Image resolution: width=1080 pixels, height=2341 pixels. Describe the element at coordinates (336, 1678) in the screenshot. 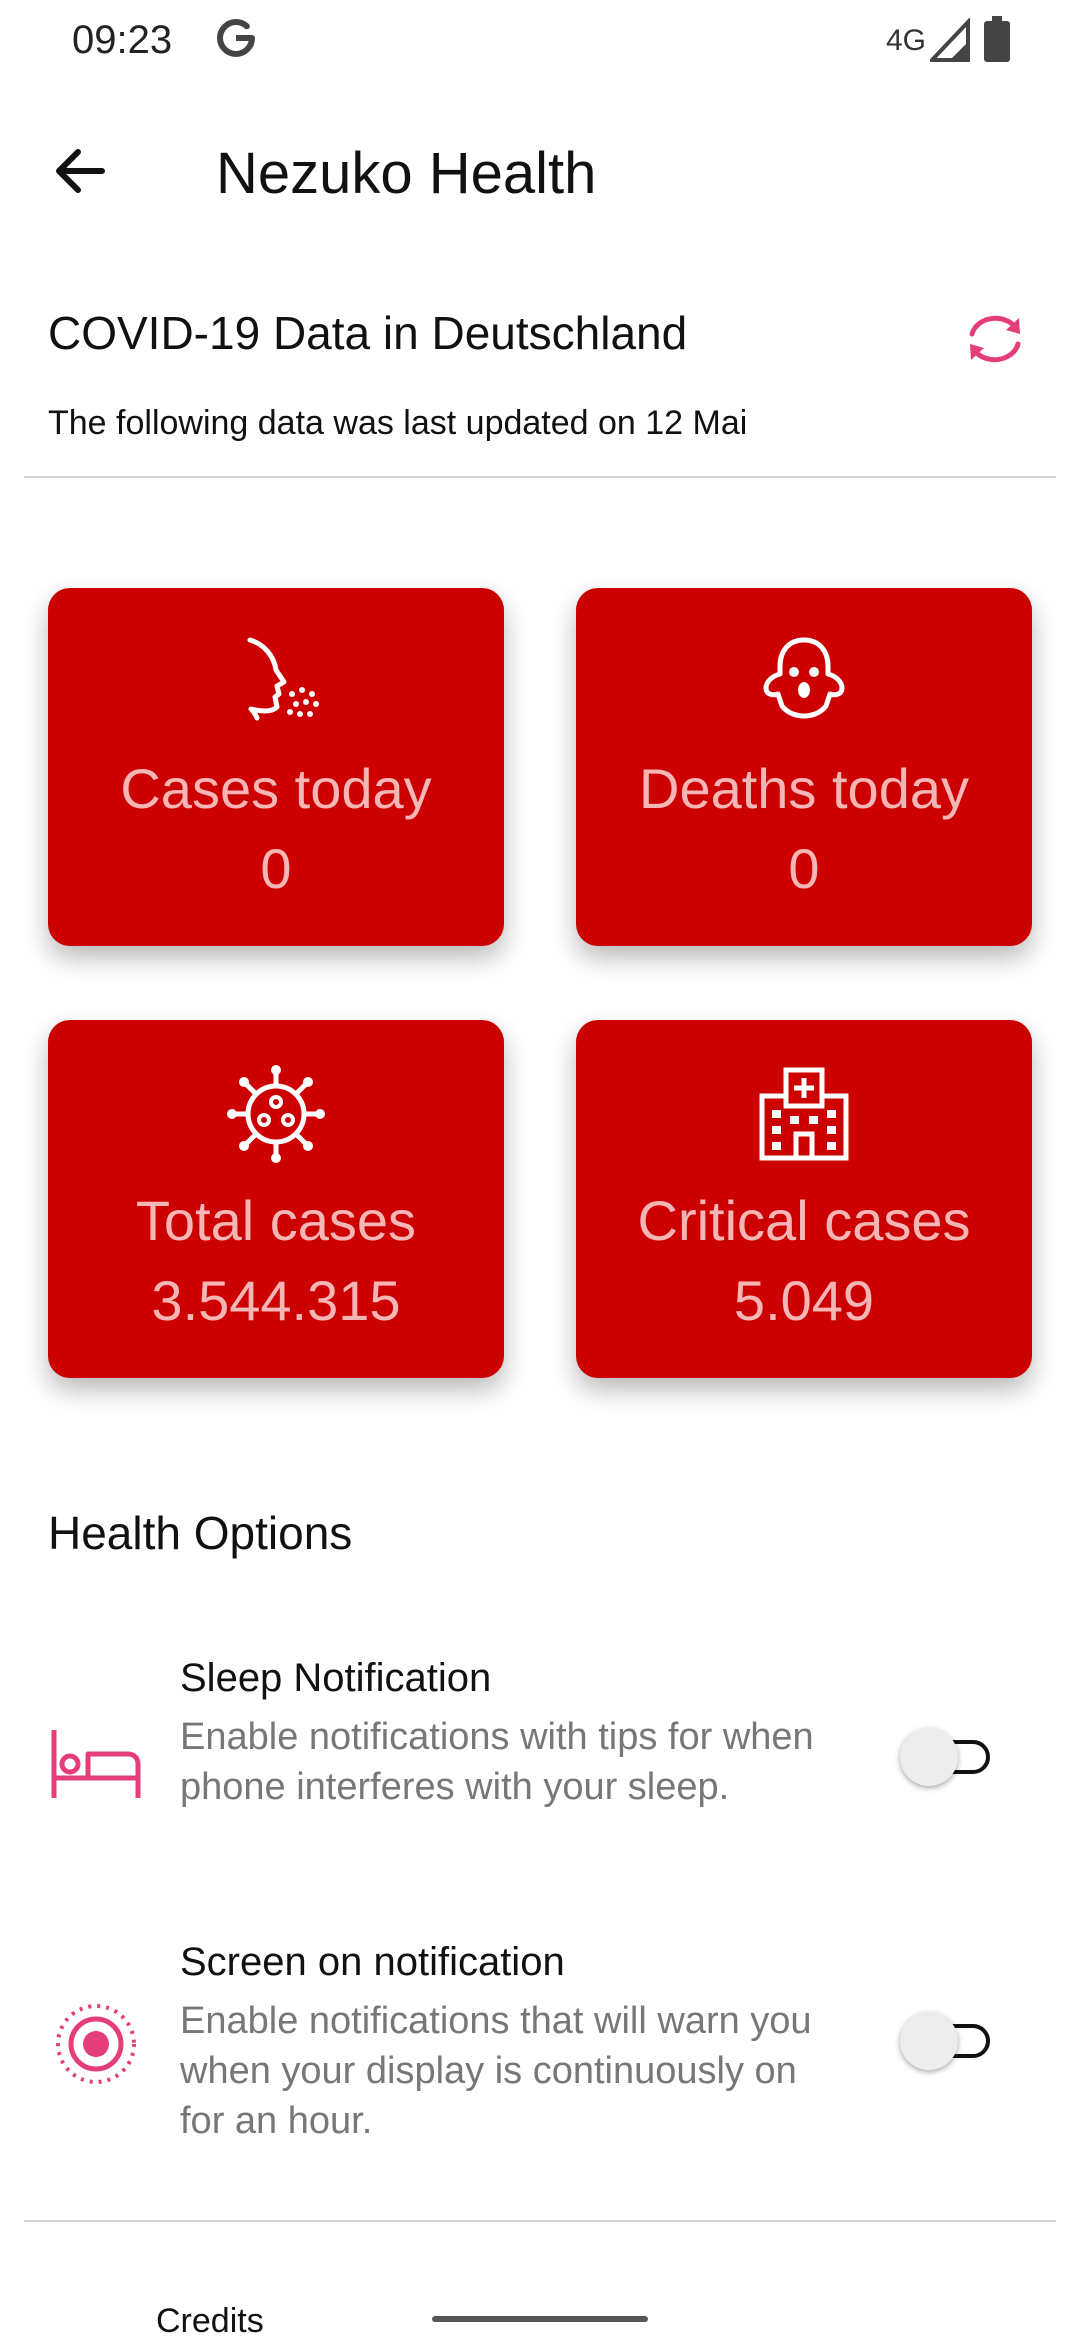

I see `option-title: Sleep Notification` at that location.